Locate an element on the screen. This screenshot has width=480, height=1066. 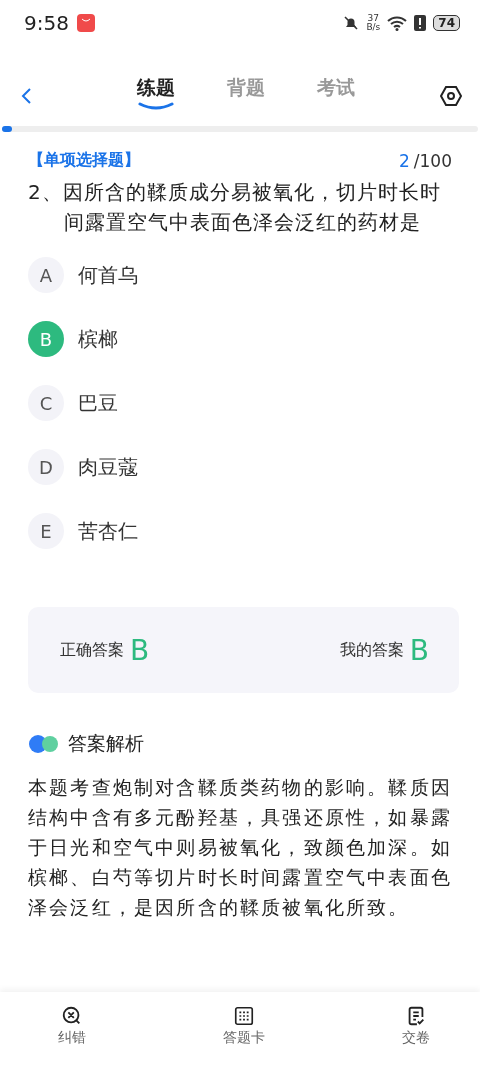
sim-alert-icon is located at coordinates (420, 23).